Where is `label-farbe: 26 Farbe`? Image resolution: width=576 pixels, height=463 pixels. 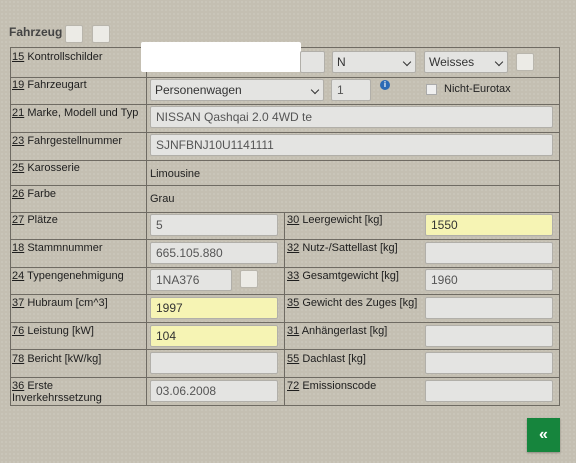 label-farbe: 26 Farbe is located at coordinates (34, 194).